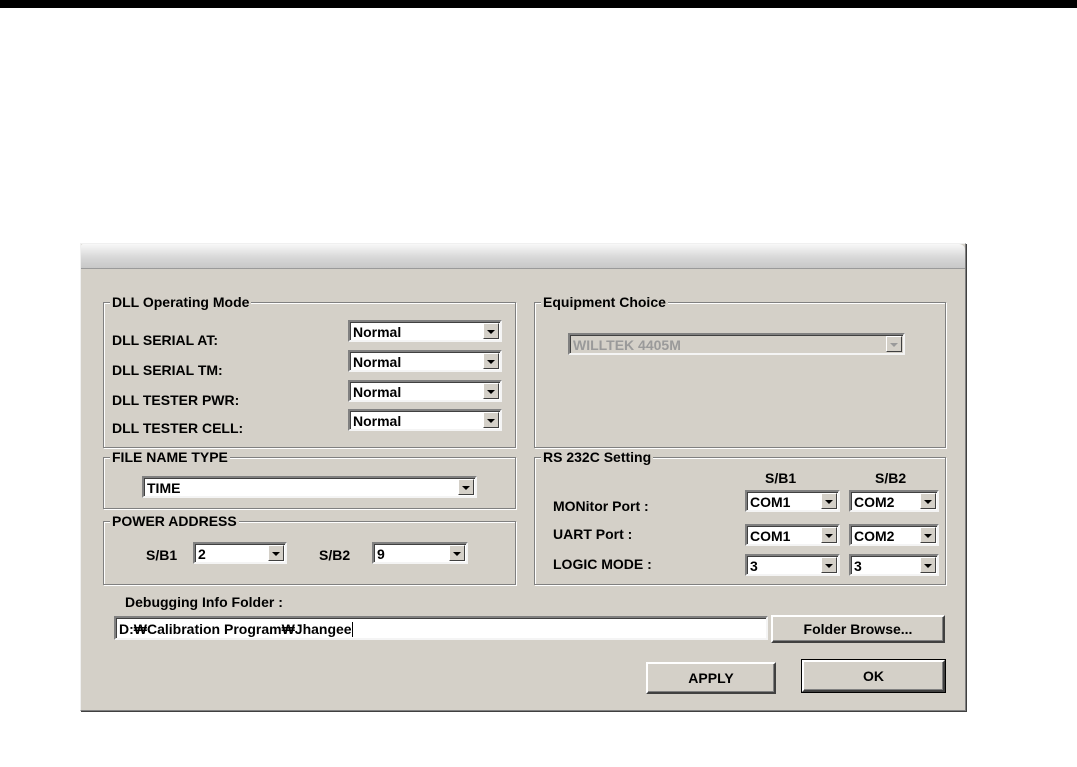 The height and width of the screenshot is (767, 1077). Describe the element at coordinates (894, 565) in the screenshot. I see `logic-mode-sb2-select: 3` at that location.